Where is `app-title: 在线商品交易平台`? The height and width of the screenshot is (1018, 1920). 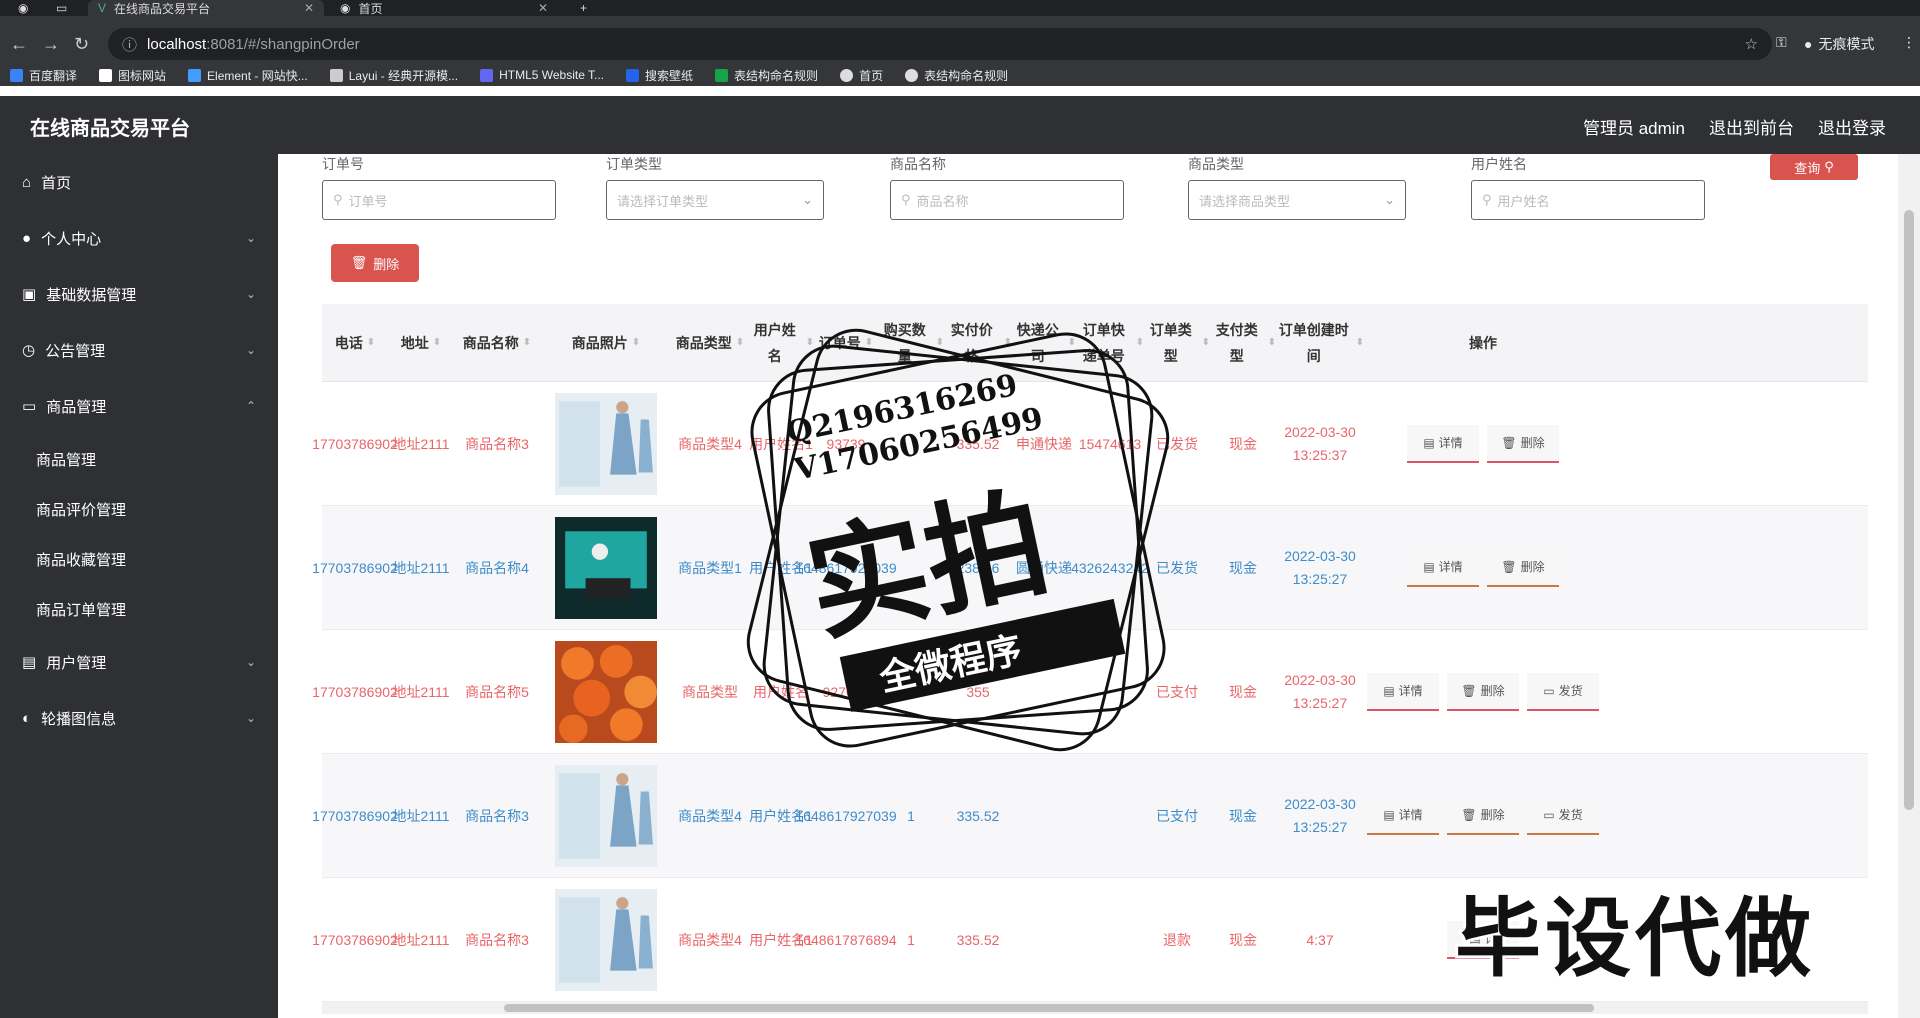
app-title: 在线商品交易平台 is located at coordinates (110, 129).